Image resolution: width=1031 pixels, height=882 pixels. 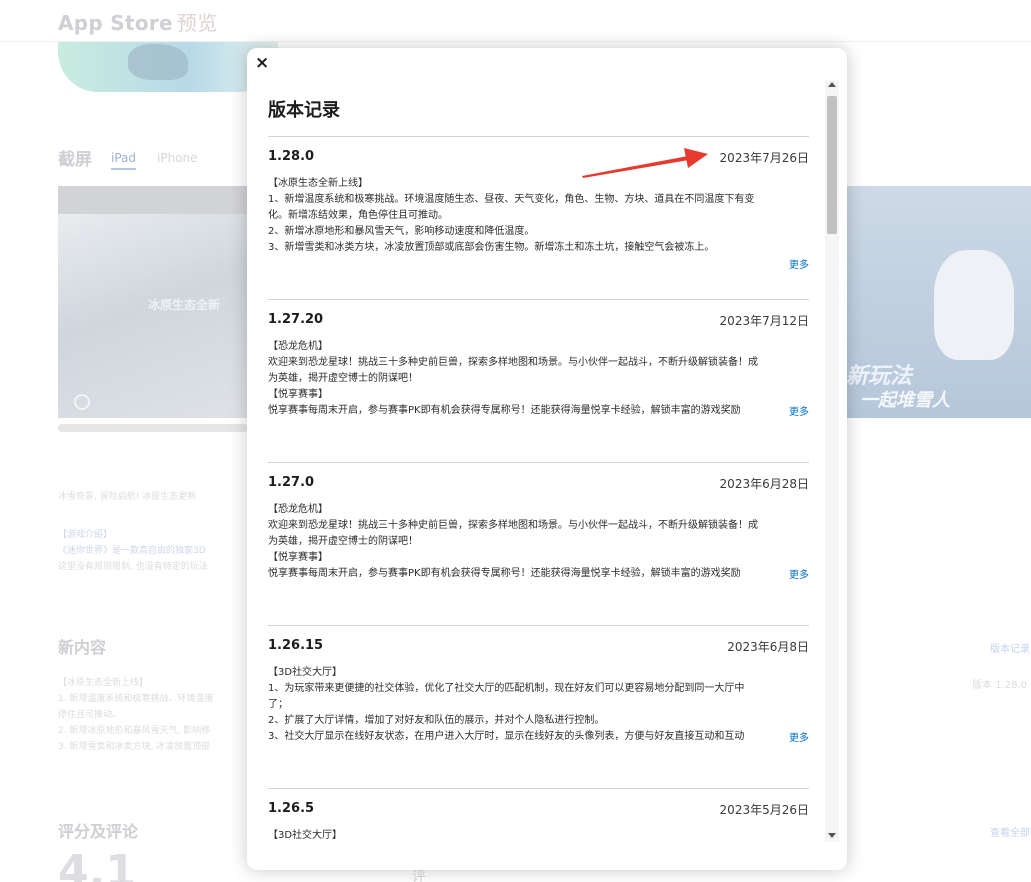 What do you see at coordinates (832, 165) in the screenshot?
I see `scrollbar-thumb` at bounding box center [832, 165].